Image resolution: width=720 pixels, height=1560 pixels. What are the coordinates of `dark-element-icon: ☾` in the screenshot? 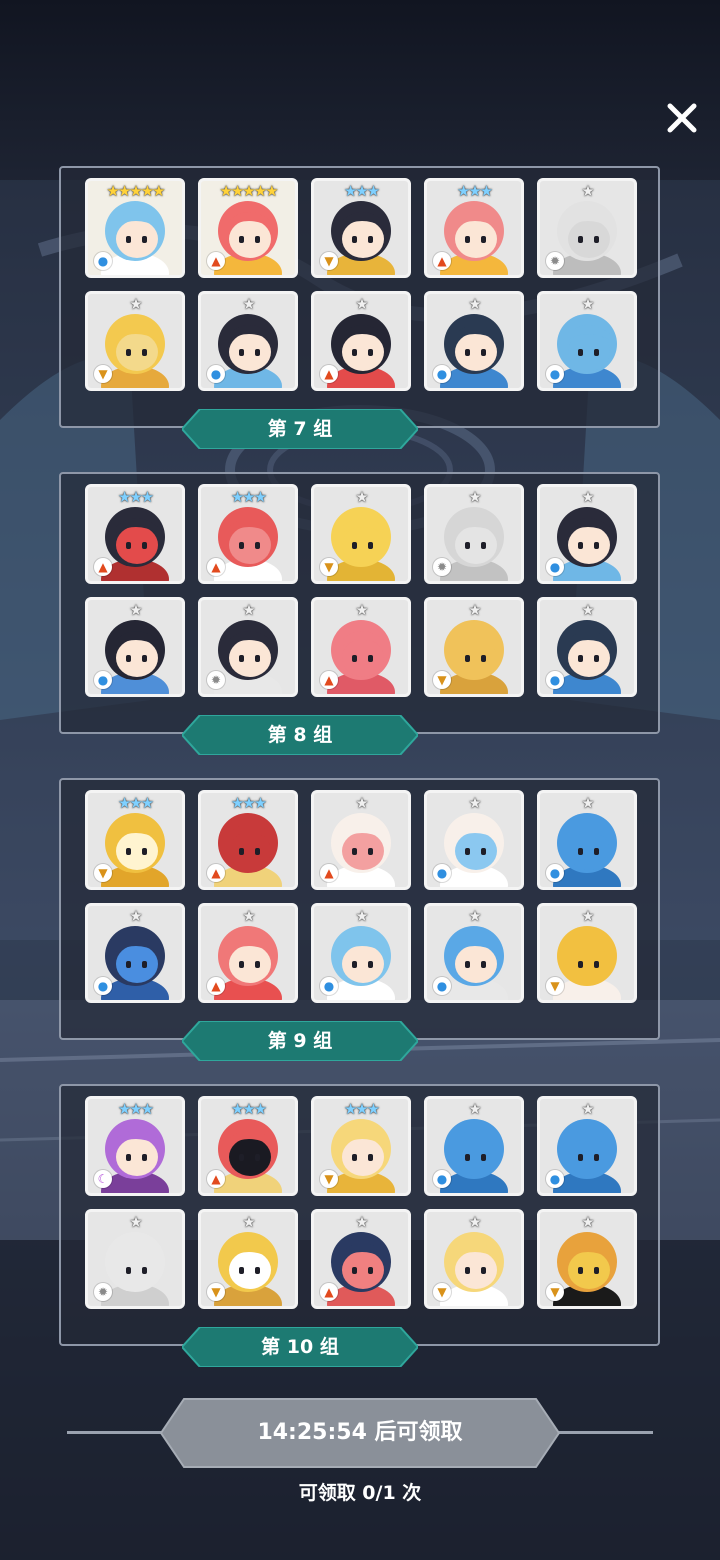 It's located at (103, 1179).